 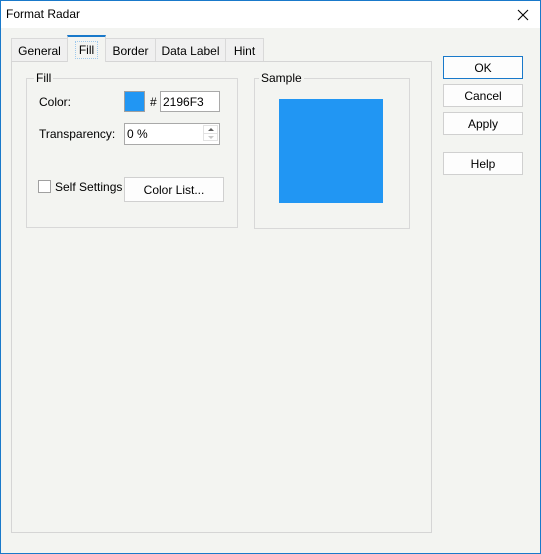 I want to click on tab-hint-label: Hint, so click(x=244, y=50).